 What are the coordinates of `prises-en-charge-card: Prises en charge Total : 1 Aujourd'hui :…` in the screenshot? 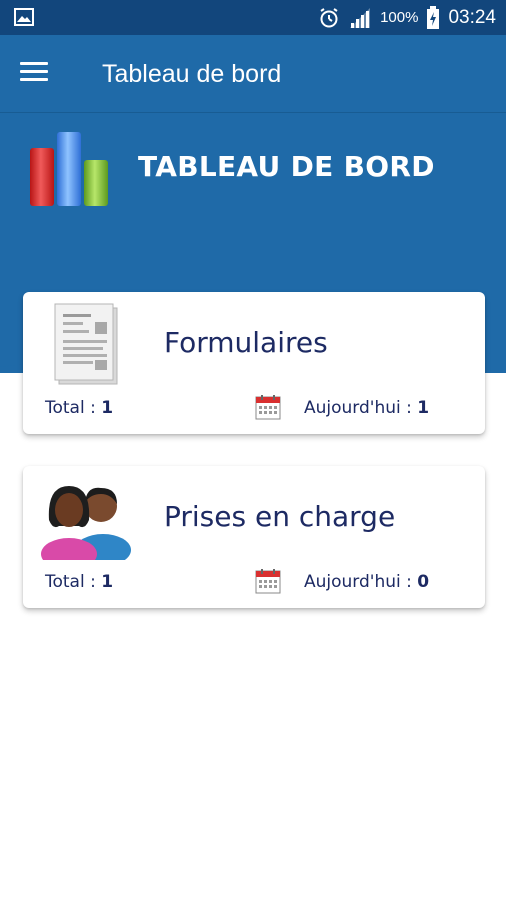 It's located at (254, 537).